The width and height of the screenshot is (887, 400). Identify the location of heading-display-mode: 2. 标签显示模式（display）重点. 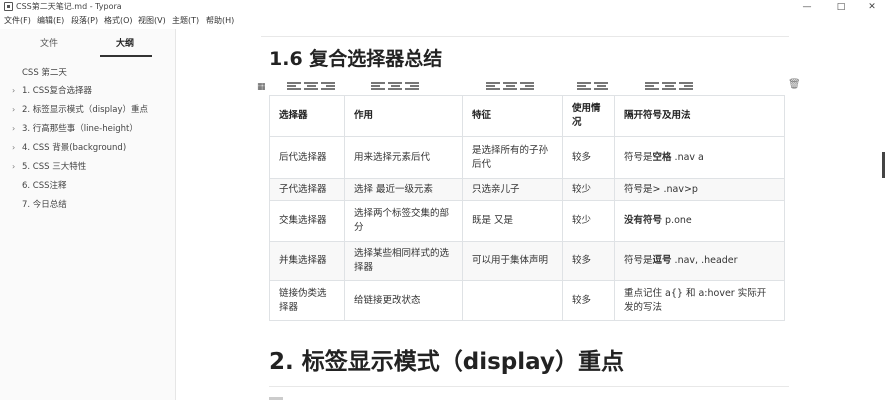
(446, 362).